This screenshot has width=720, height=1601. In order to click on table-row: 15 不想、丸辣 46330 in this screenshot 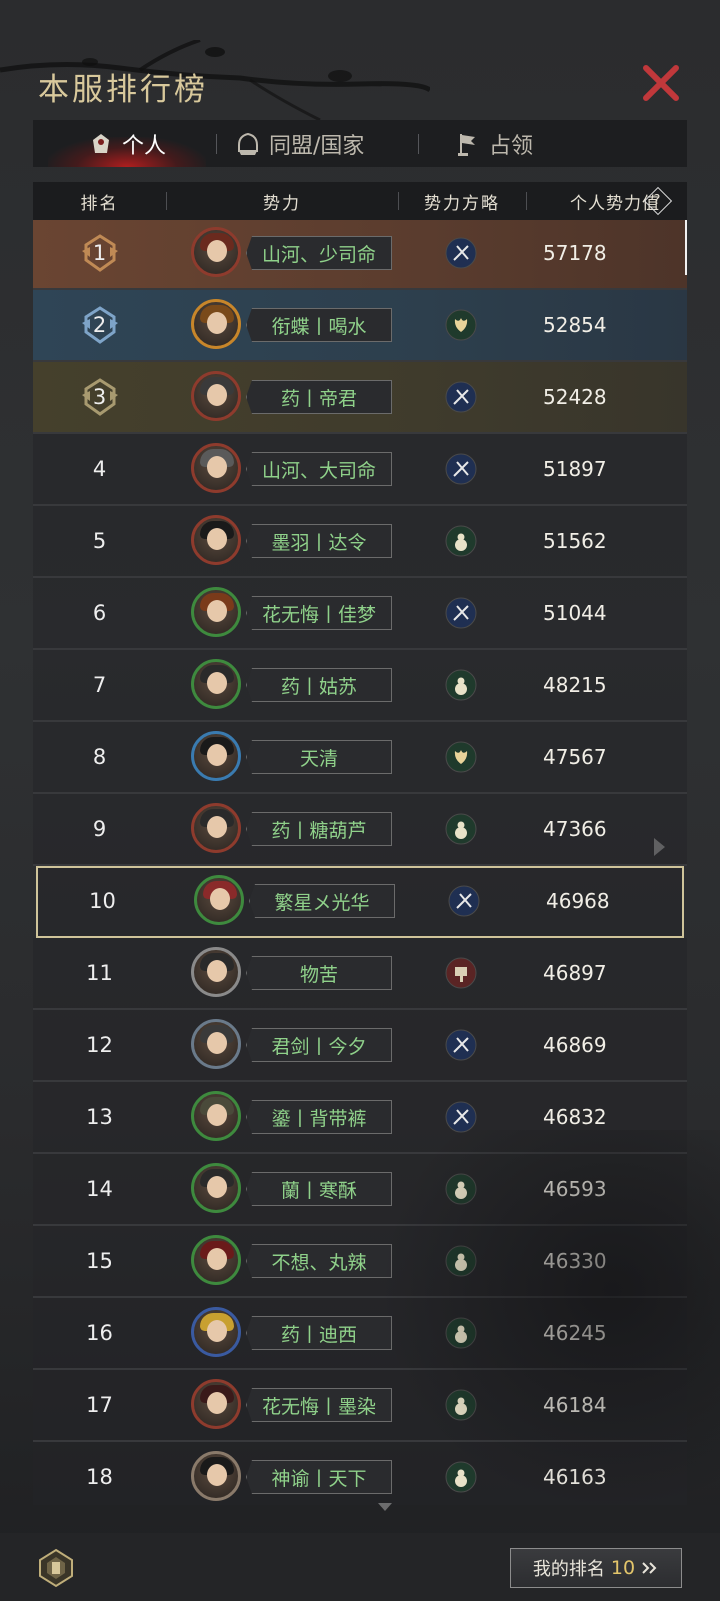, I will do `click(360, 1262)`.